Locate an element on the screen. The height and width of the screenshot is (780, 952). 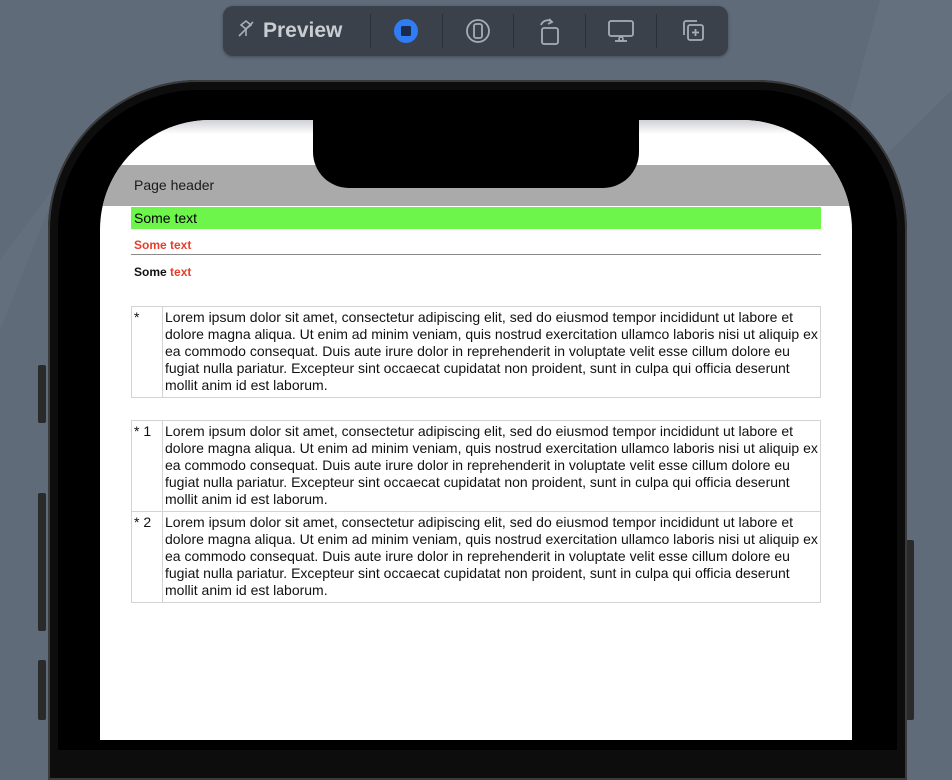
preview-title: Preview is located at coordinates (296, 31).